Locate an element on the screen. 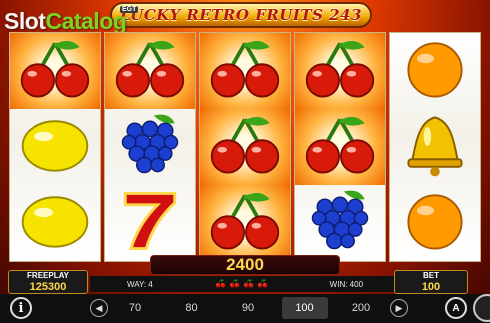  game-title: LUCKY RETRO FRUITS 243 is located at coordinates (241, 15).